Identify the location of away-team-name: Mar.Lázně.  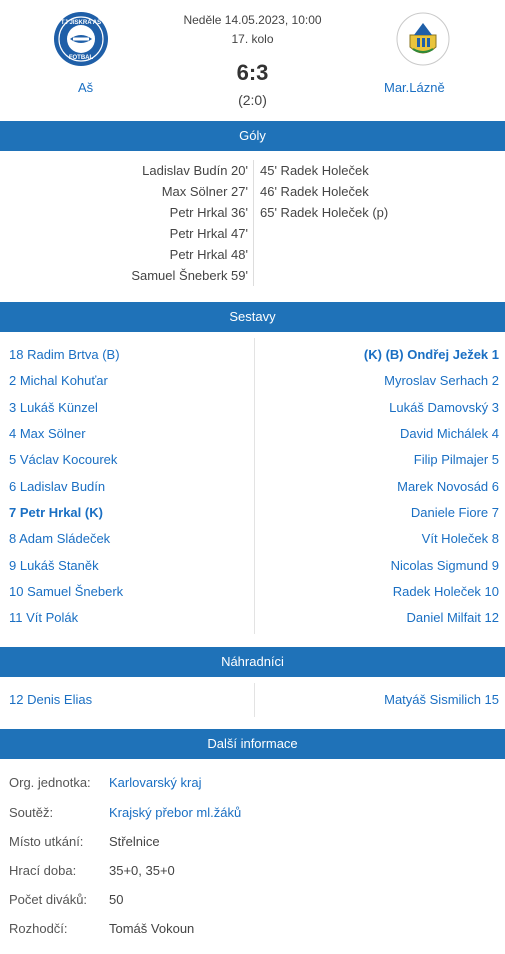
(414, 87).